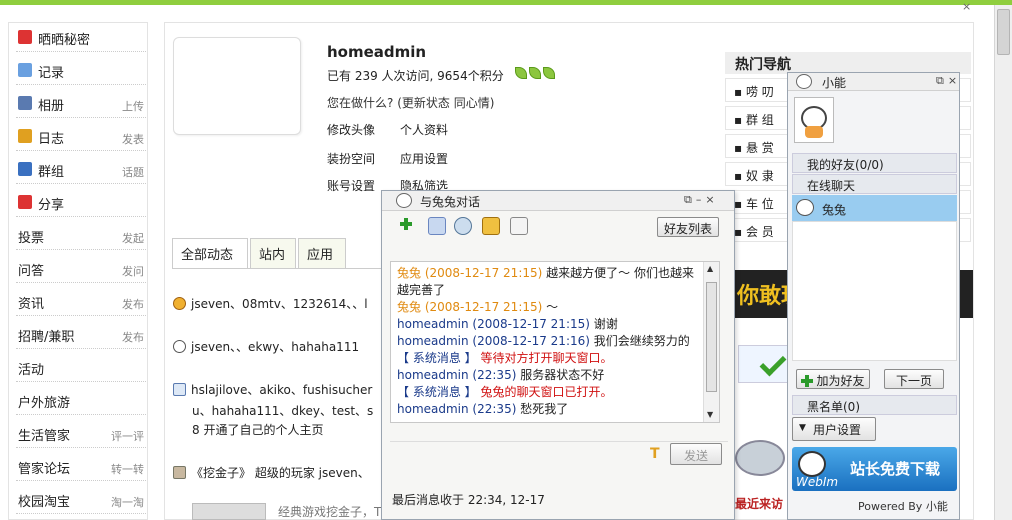 This screenshot has height=520, width=1012. Describe the element at coordinates (817, 482) in the screenshot. I see `webim-brand: WebIm` at that location.